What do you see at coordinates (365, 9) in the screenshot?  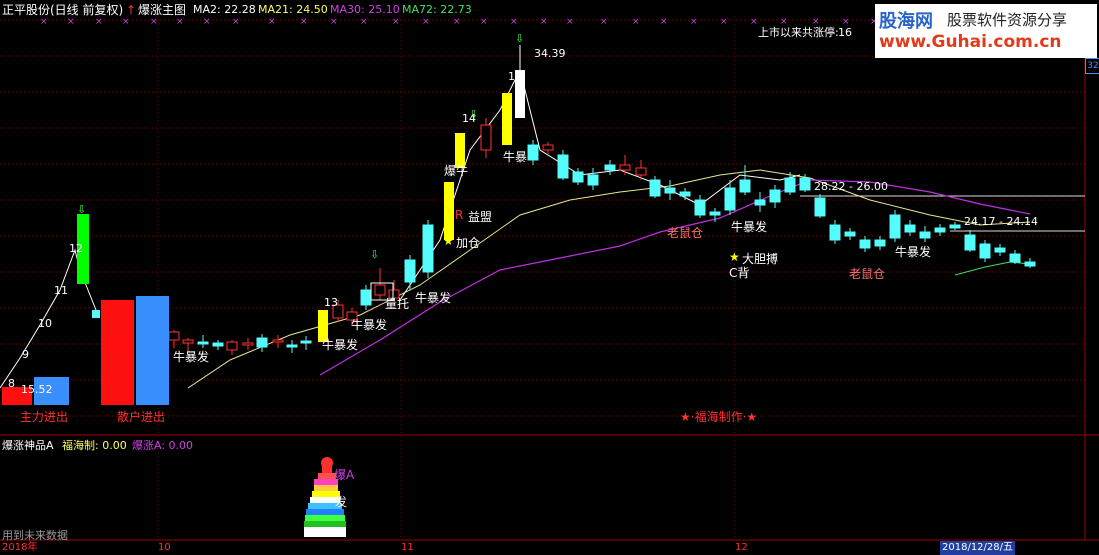 I see `ma30-label: MA30: 25.10` at bounding box center [365, 9].